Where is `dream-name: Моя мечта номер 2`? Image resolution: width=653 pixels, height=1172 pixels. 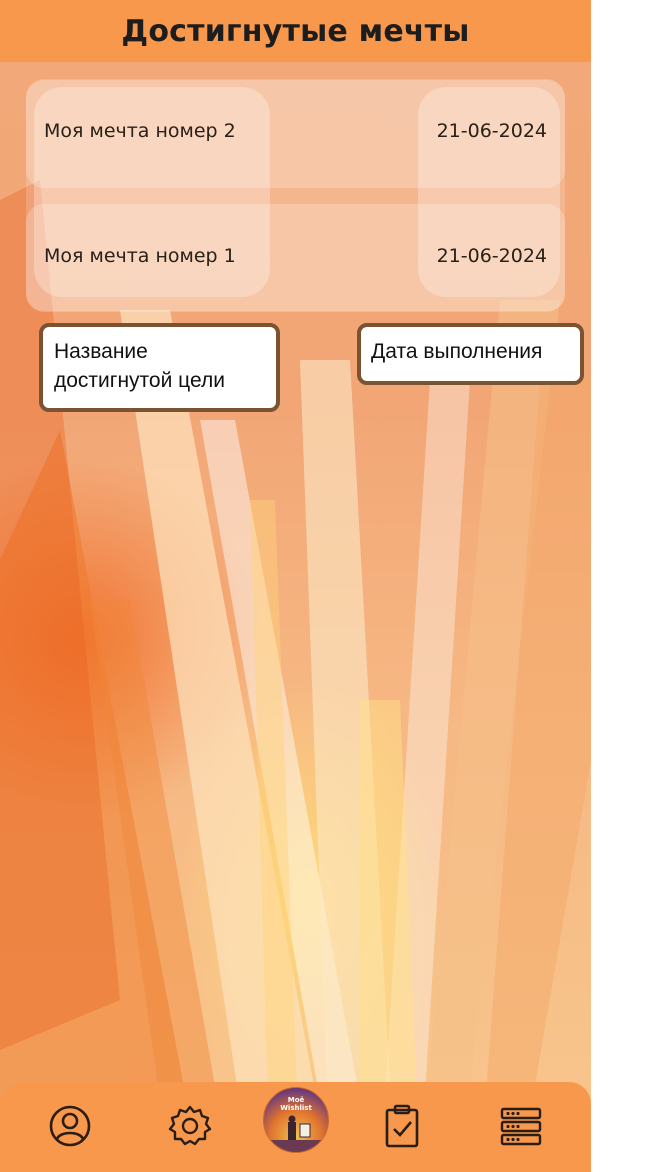 dream-name: Моя мечта номер 2 is located at coordinates (140, 131).